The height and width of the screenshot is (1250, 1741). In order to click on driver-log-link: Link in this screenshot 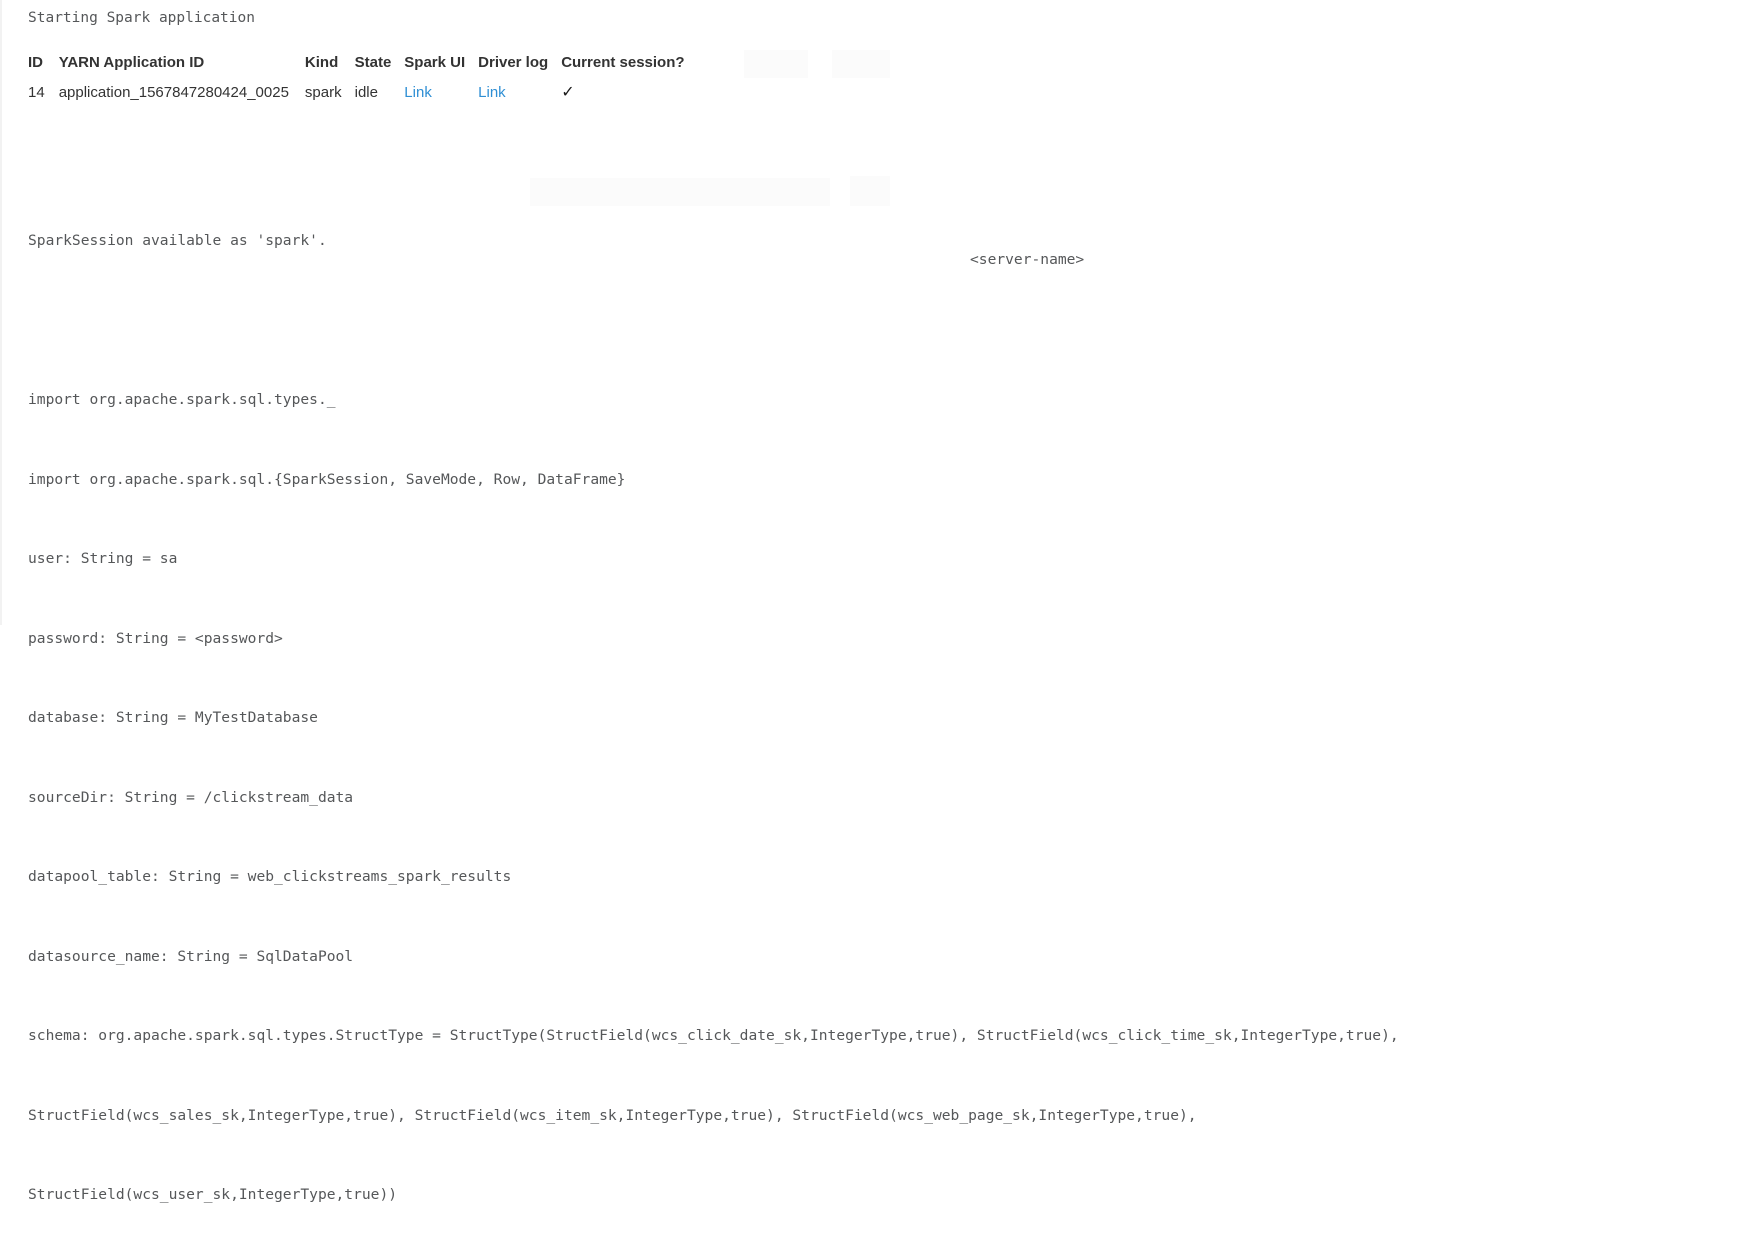, I will do `click(492, 92)`.